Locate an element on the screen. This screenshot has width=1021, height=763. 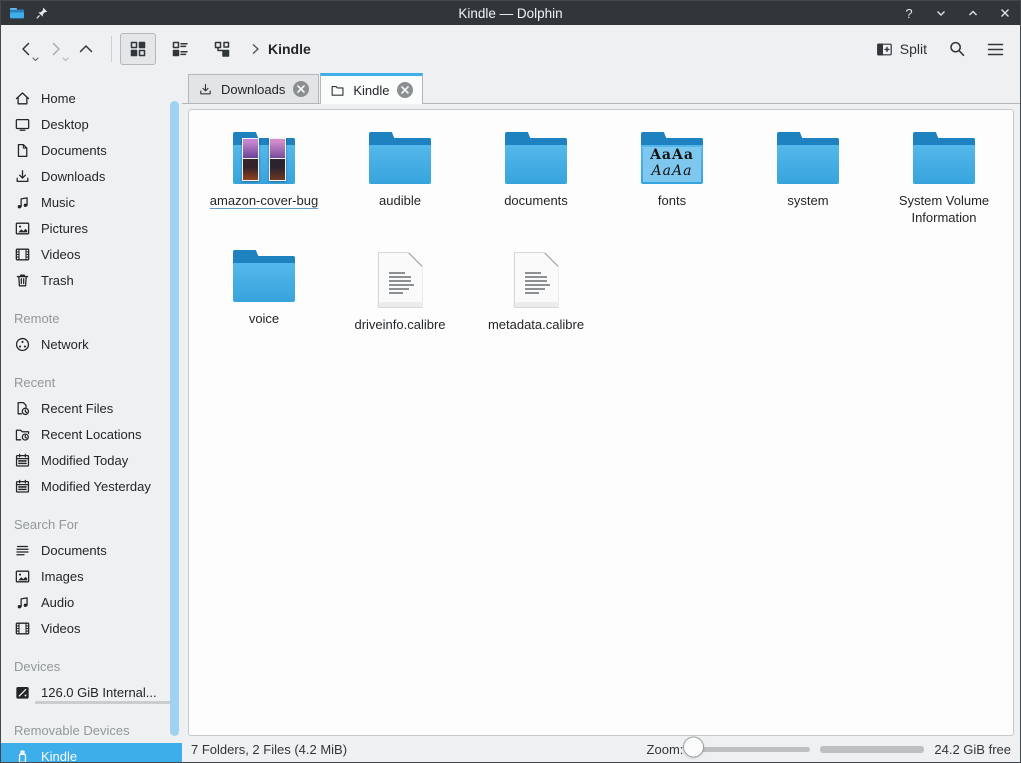
file-item-system-volume-information: System Volume Information is located at coordinates (944, 181).